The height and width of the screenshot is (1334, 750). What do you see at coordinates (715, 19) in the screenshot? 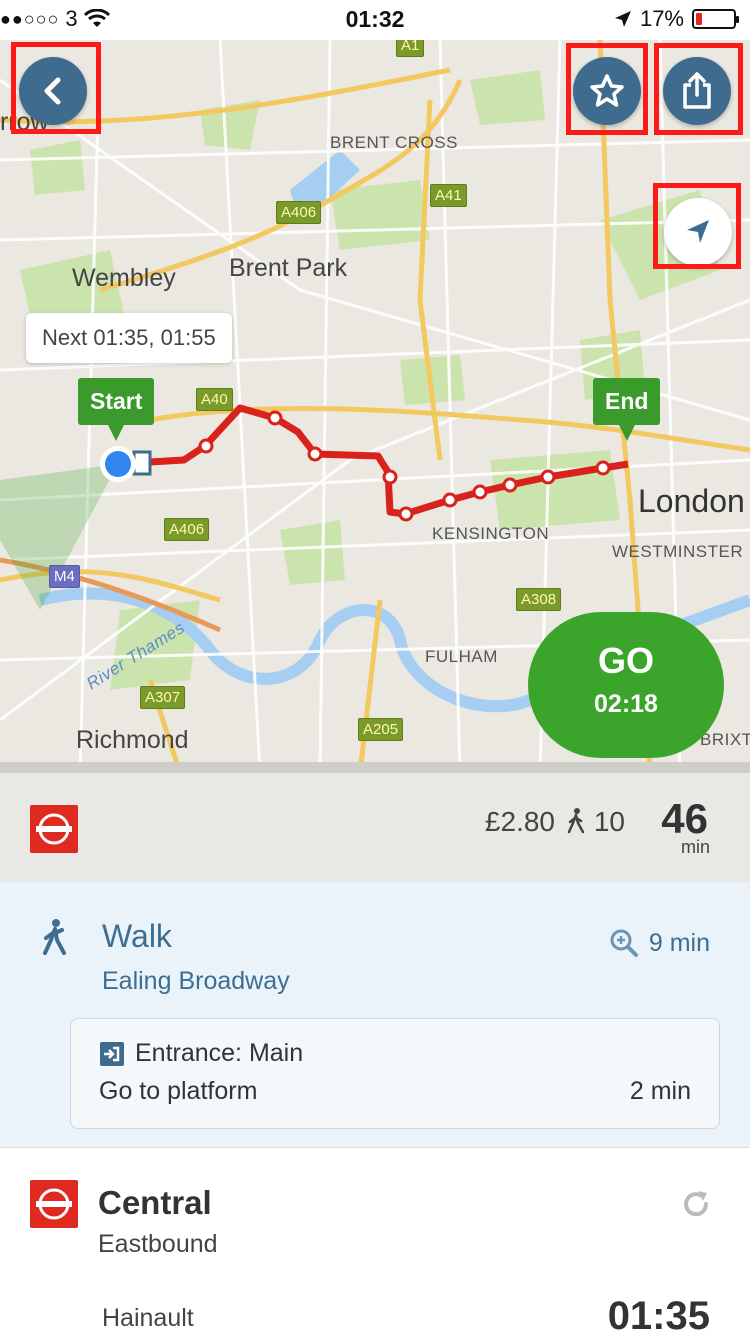
I see `battery-icon` at bounding box center [715, 19].